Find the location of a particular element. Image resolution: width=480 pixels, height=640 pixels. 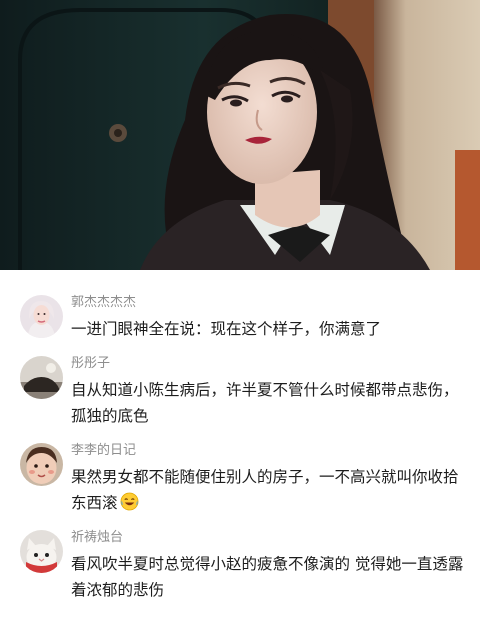

comment-item: 李李的日记 果然男女都不能随便住别人的房子，一不高兴就叫你收拾东西滚 is located at coordinates (240, 479).